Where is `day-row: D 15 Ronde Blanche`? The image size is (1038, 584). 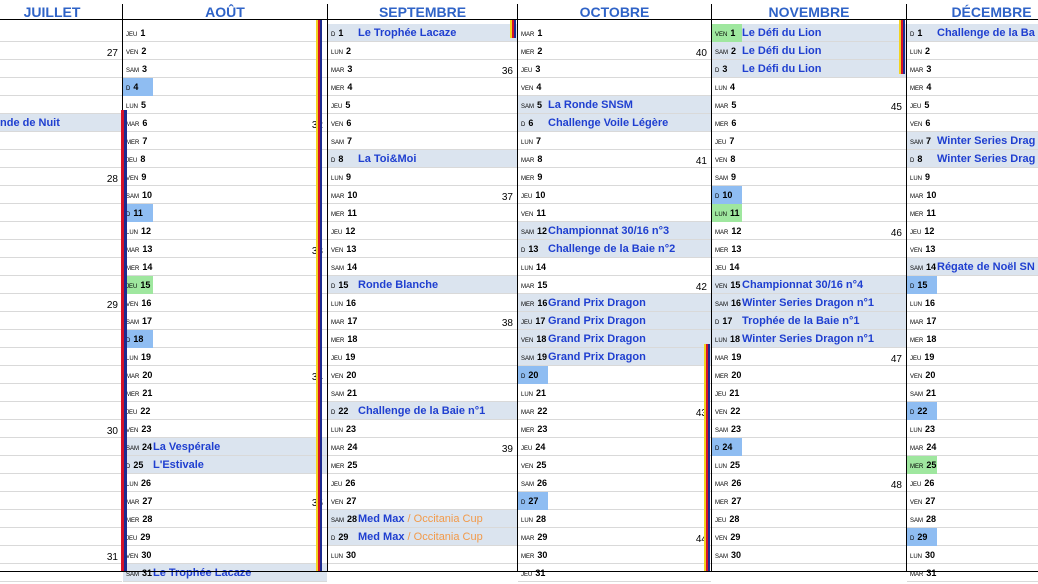 day-row: D 15 Ronde Blanche is located at coordinates (422, 285).